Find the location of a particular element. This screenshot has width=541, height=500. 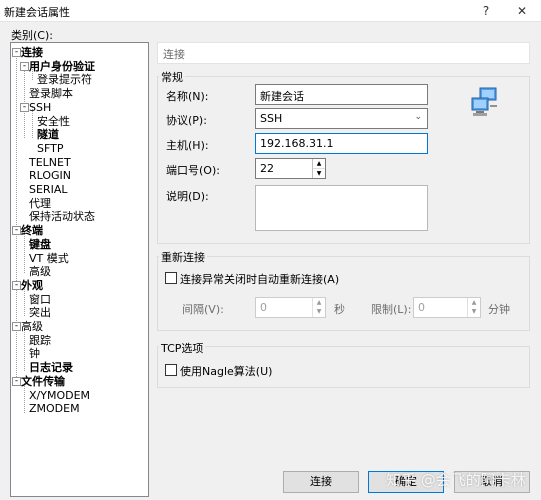

reconnect-legend: 重新连接 is located at coordinates (183, 257).